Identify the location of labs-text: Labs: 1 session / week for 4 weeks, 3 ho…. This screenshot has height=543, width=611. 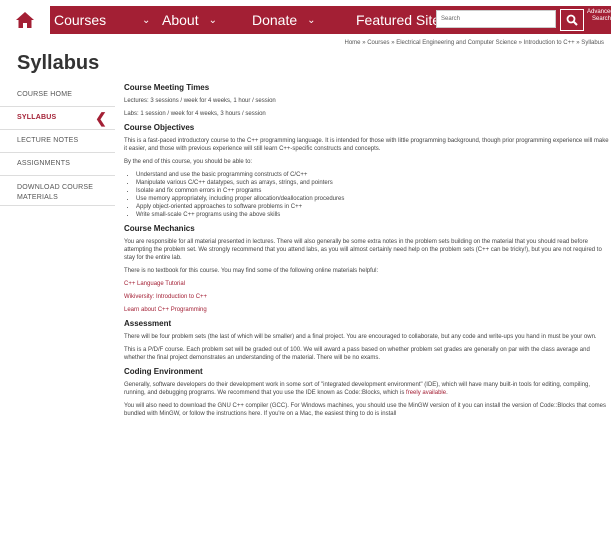
(195, 114).